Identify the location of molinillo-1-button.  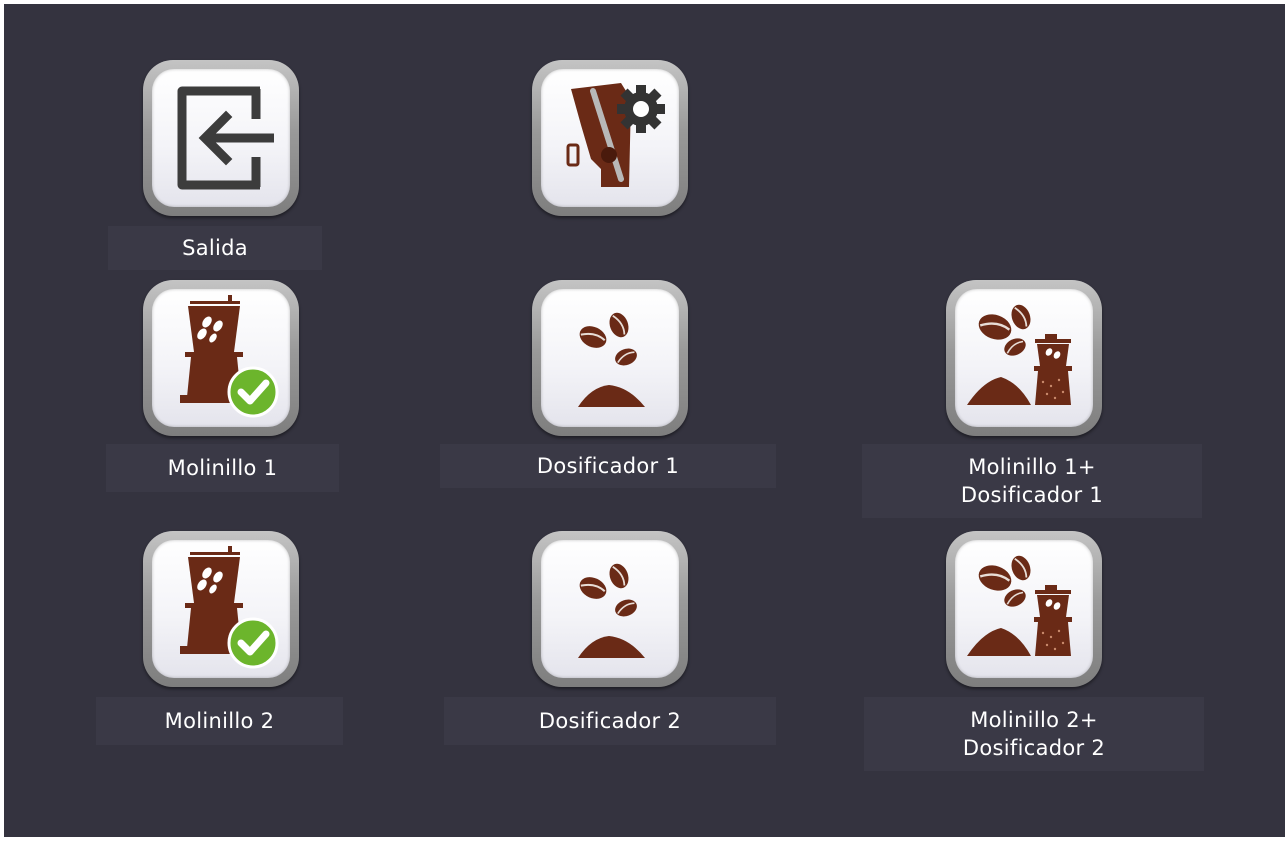
(221, 358).